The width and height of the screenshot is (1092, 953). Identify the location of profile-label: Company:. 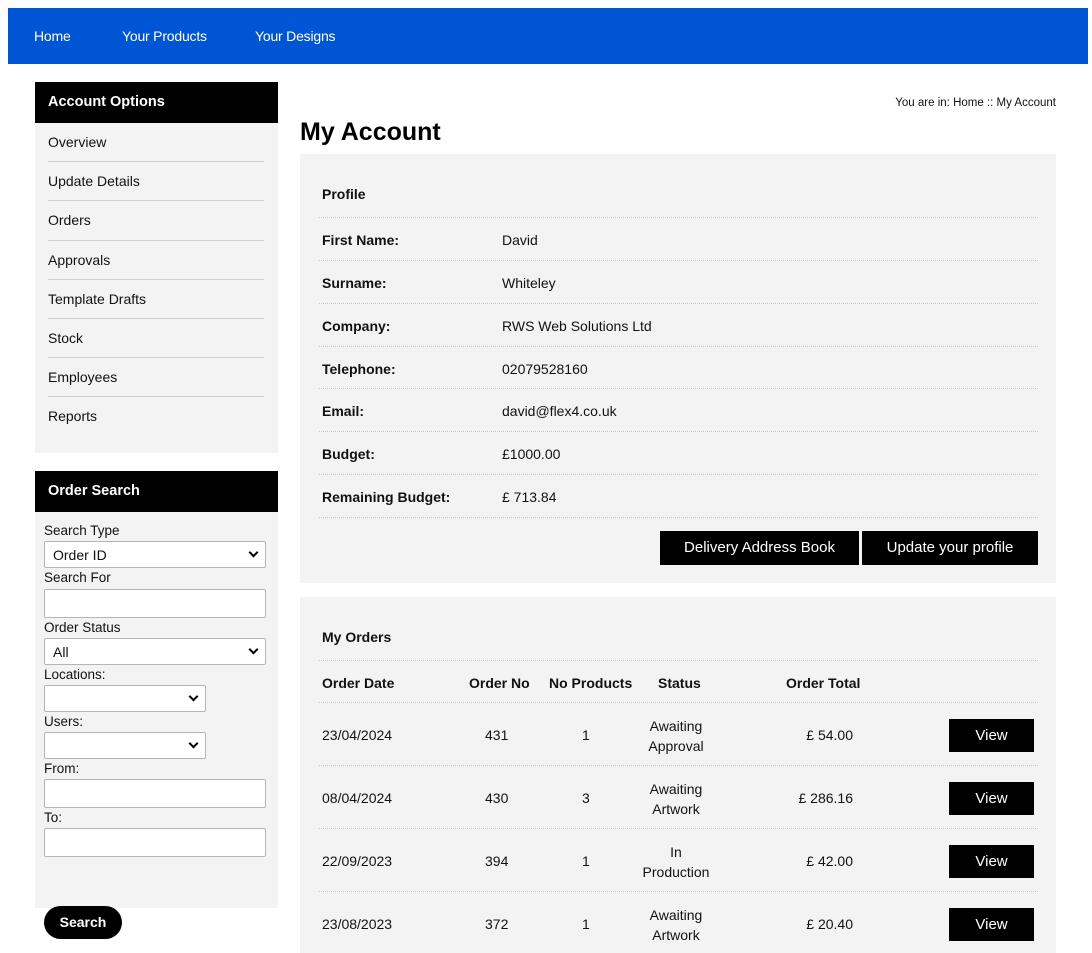
(356, 326).